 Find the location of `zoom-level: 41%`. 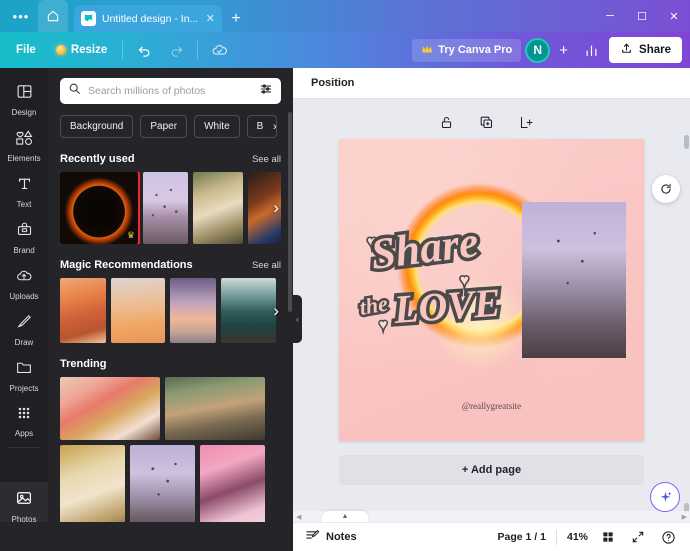

zoom-level: 41% is located at coordinates (577, 537).